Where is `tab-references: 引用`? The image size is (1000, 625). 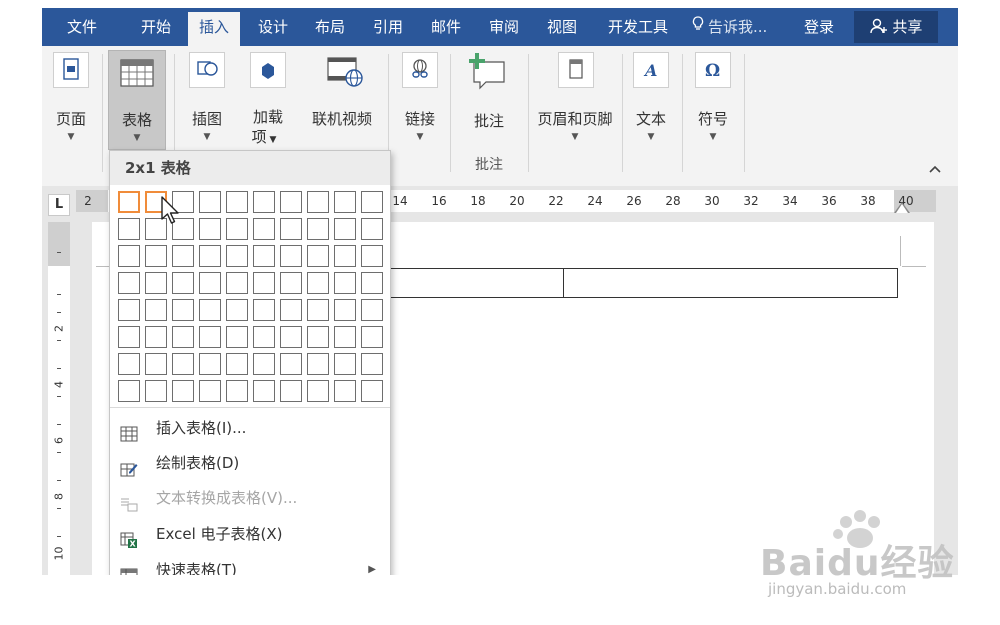
tab-references: 引用 is located at coordinates (388, 27).